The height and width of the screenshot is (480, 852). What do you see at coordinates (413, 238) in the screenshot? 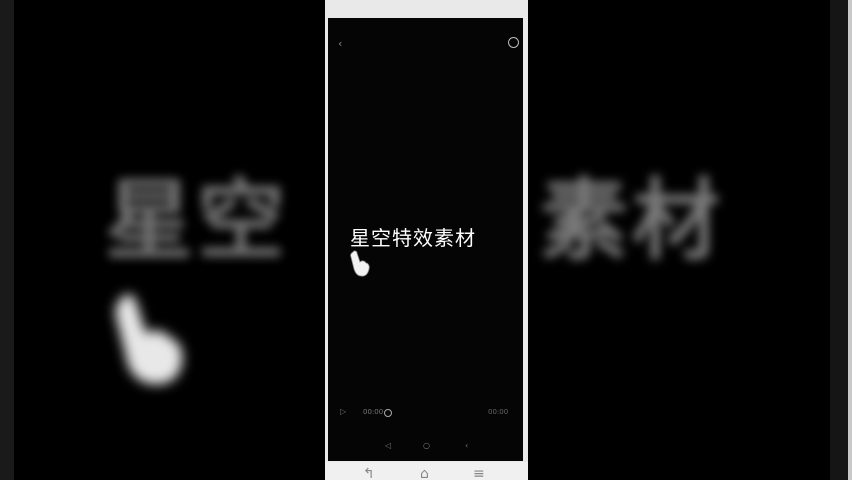
I see `video-title: 星空特效素材` at bounding box center [413, 238].